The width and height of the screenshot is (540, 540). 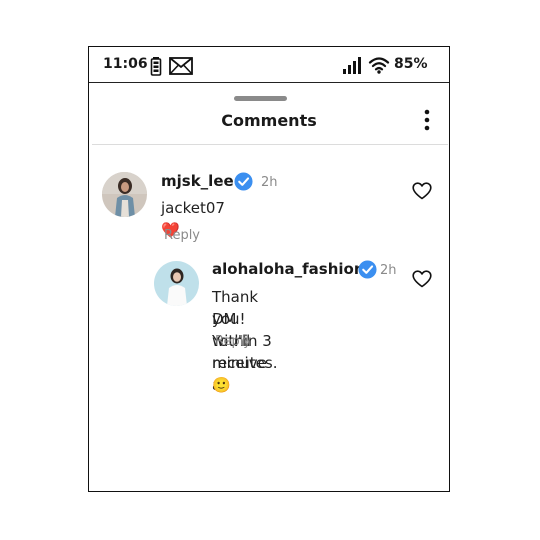 What do you see at coordinates (388, 270) in the screenshot?
I see `reply-time: 2h` at bounding box center [388, 270].